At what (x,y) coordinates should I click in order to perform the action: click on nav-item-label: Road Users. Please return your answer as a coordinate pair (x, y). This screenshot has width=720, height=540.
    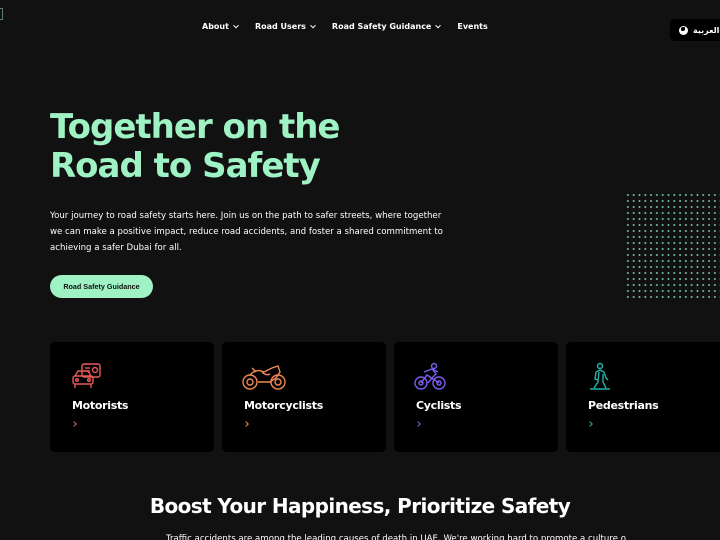
    Looking at the image, I should click on (280, 26).